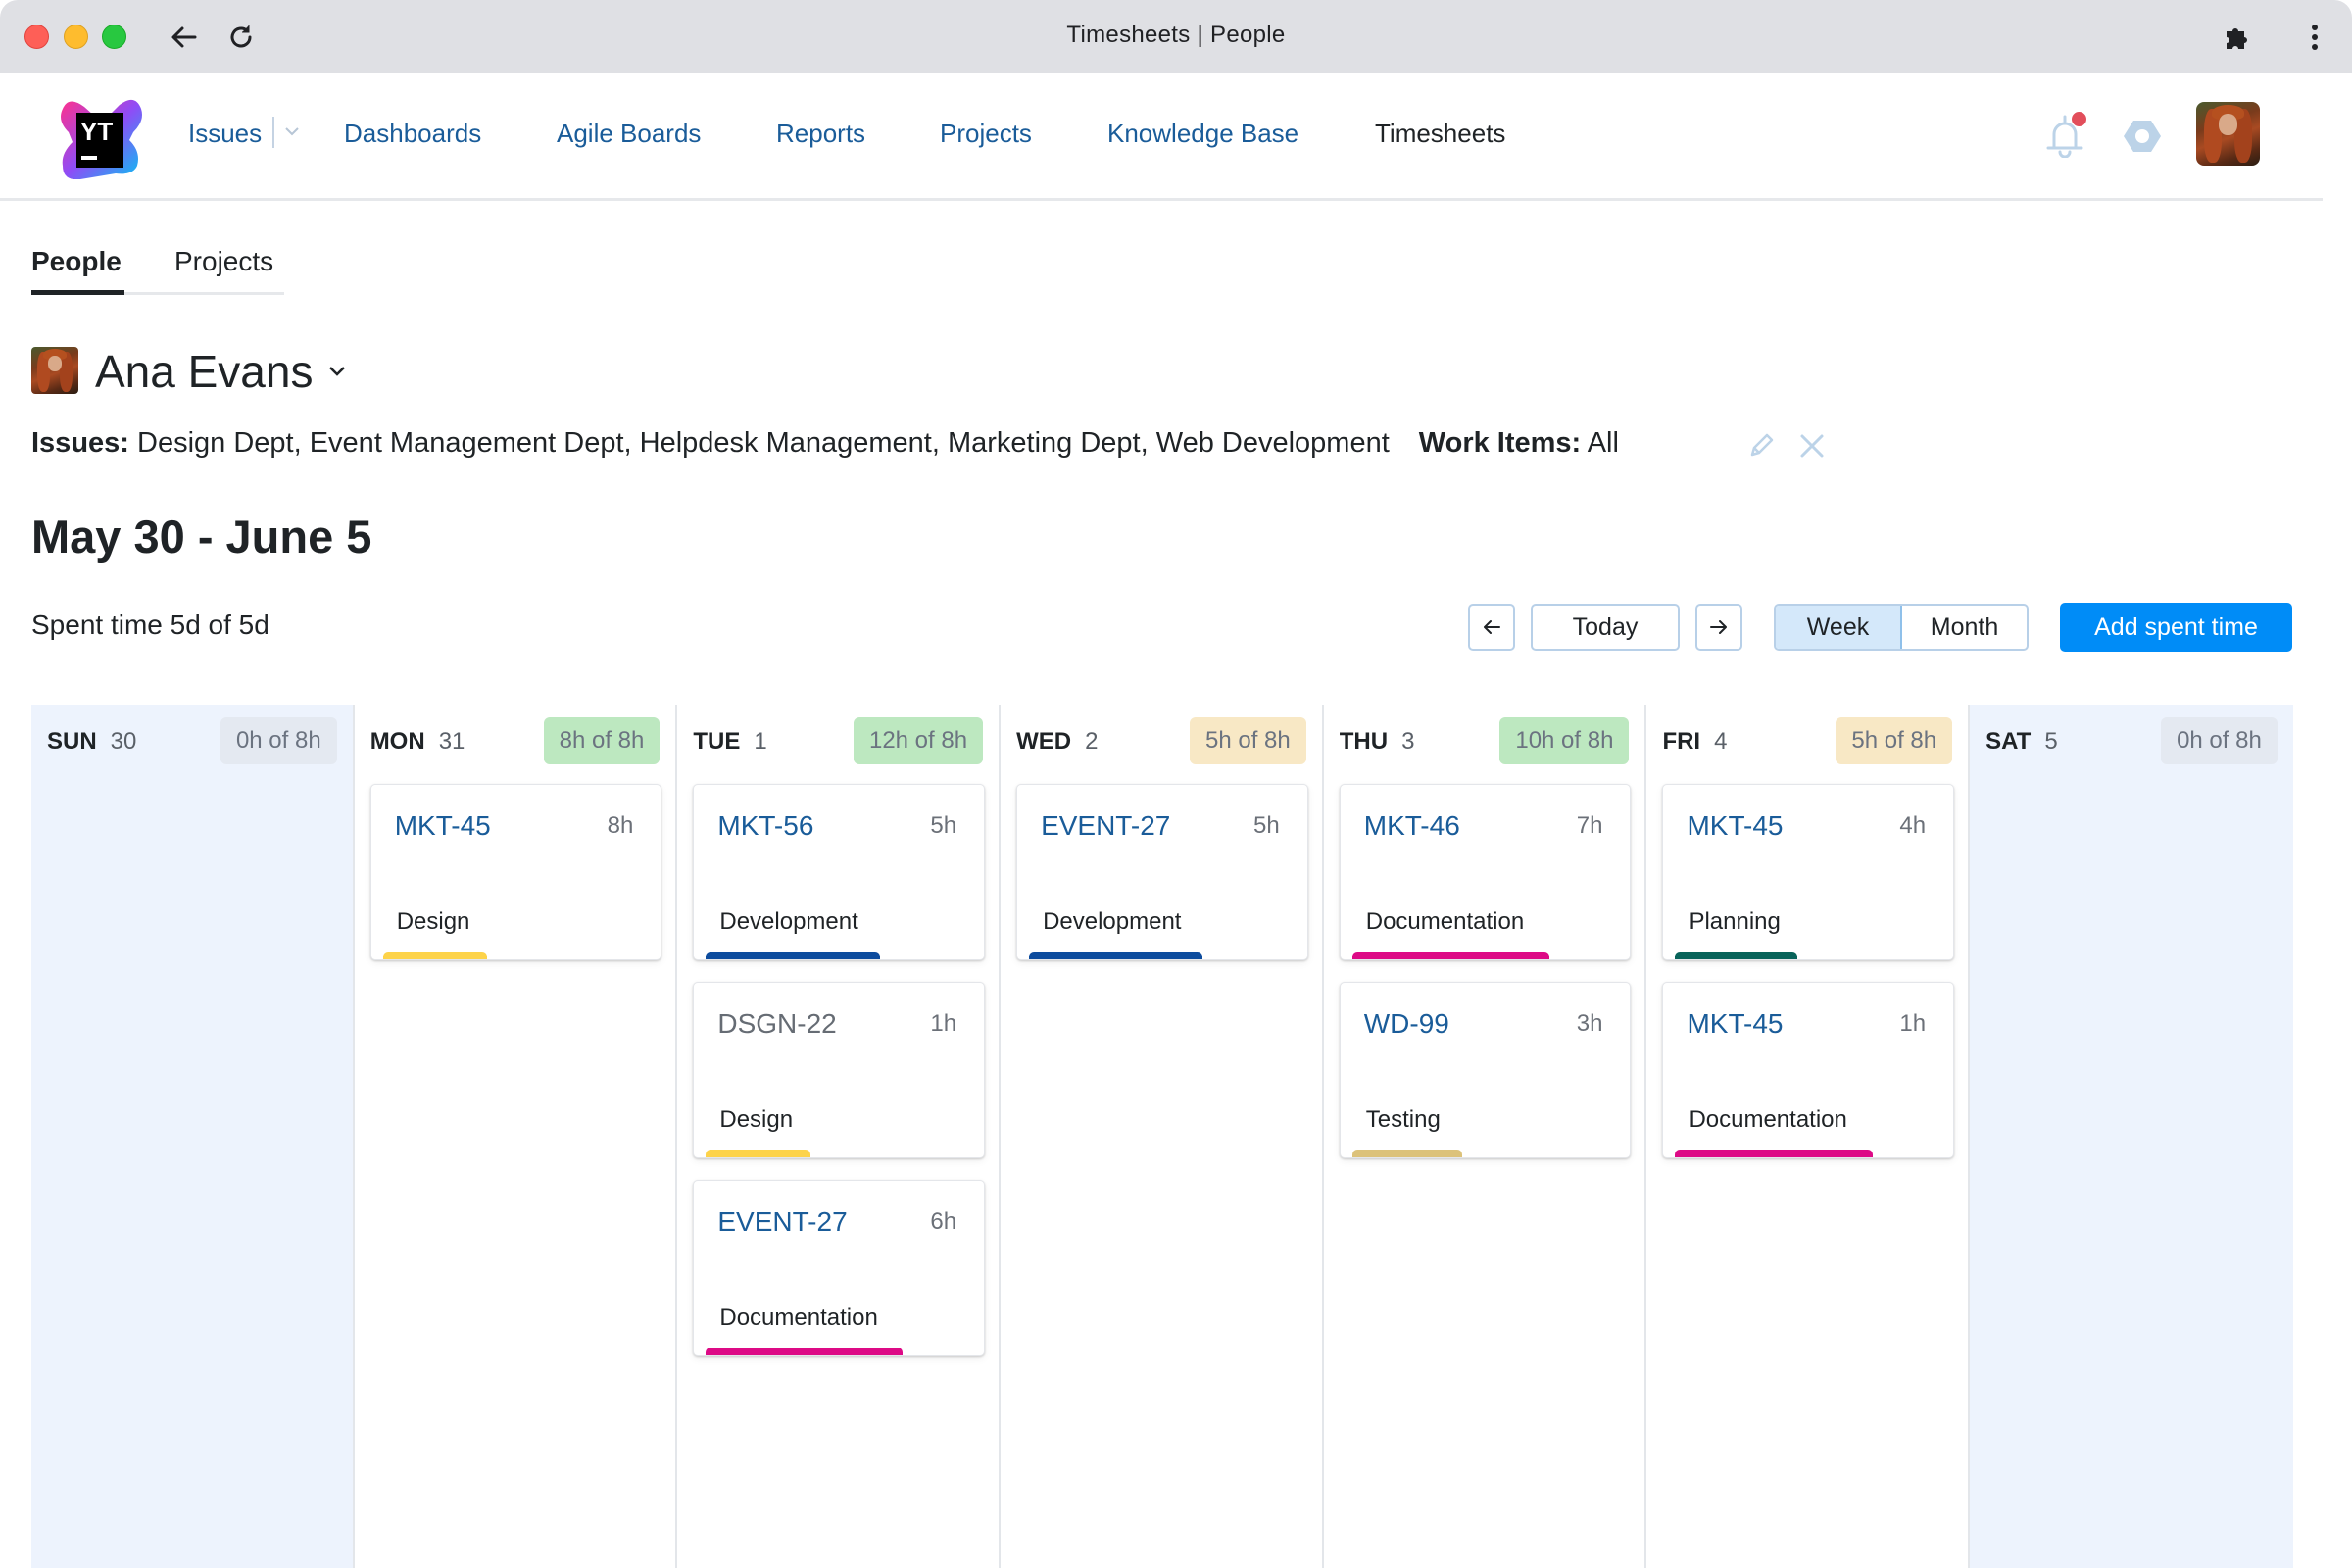  What do you see at coordinates (2051, 741) in the screenshot?
I see `day-number: 5` at bounding box center [2051, 741].